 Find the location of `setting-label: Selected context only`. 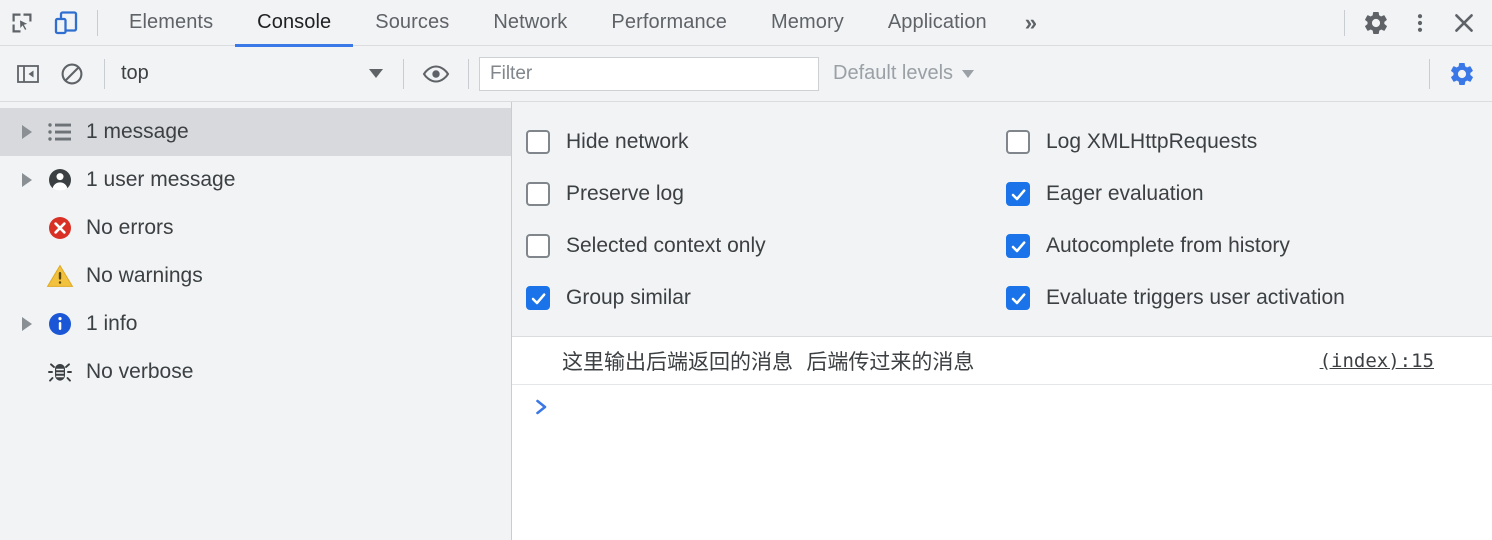

setting-label: Selected context only is located at coordinates (666, 245).